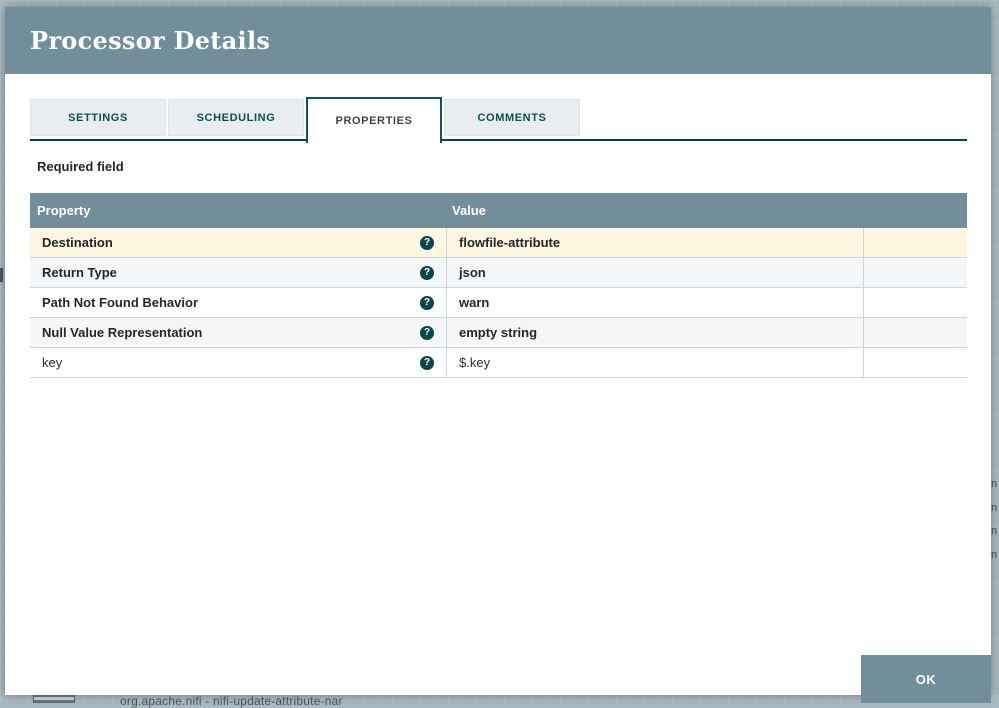 The height and width of the screenshot is (708, 999). I want to click on property-name: Return Type, so click(79, 272).